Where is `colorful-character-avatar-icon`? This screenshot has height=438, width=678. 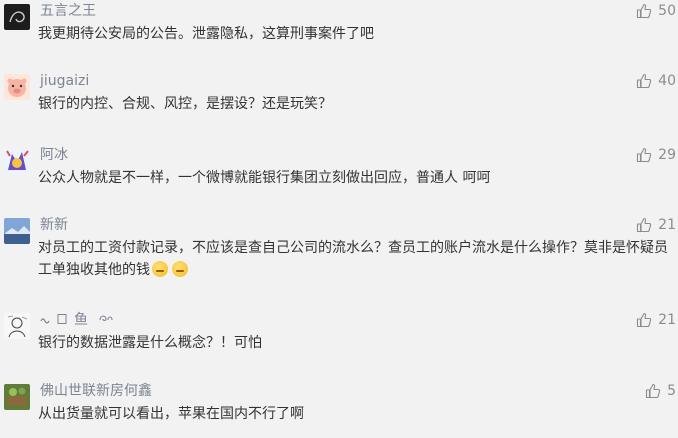
colorful-character-avatar-icon is located at coordinates (17, 161).